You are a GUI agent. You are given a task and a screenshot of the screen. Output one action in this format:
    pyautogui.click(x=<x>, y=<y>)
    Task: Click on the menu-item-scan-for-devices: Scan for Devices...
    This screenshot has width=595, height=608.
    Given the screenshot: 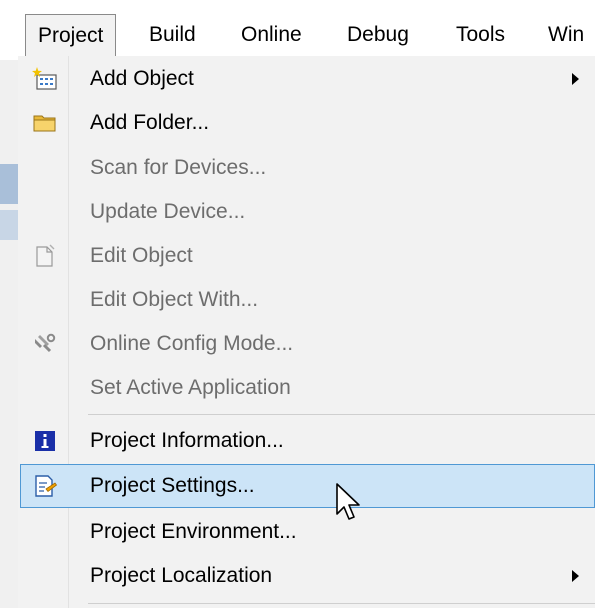 What is the action you would take?
    pyautogui.click(x=307, y=168)
    